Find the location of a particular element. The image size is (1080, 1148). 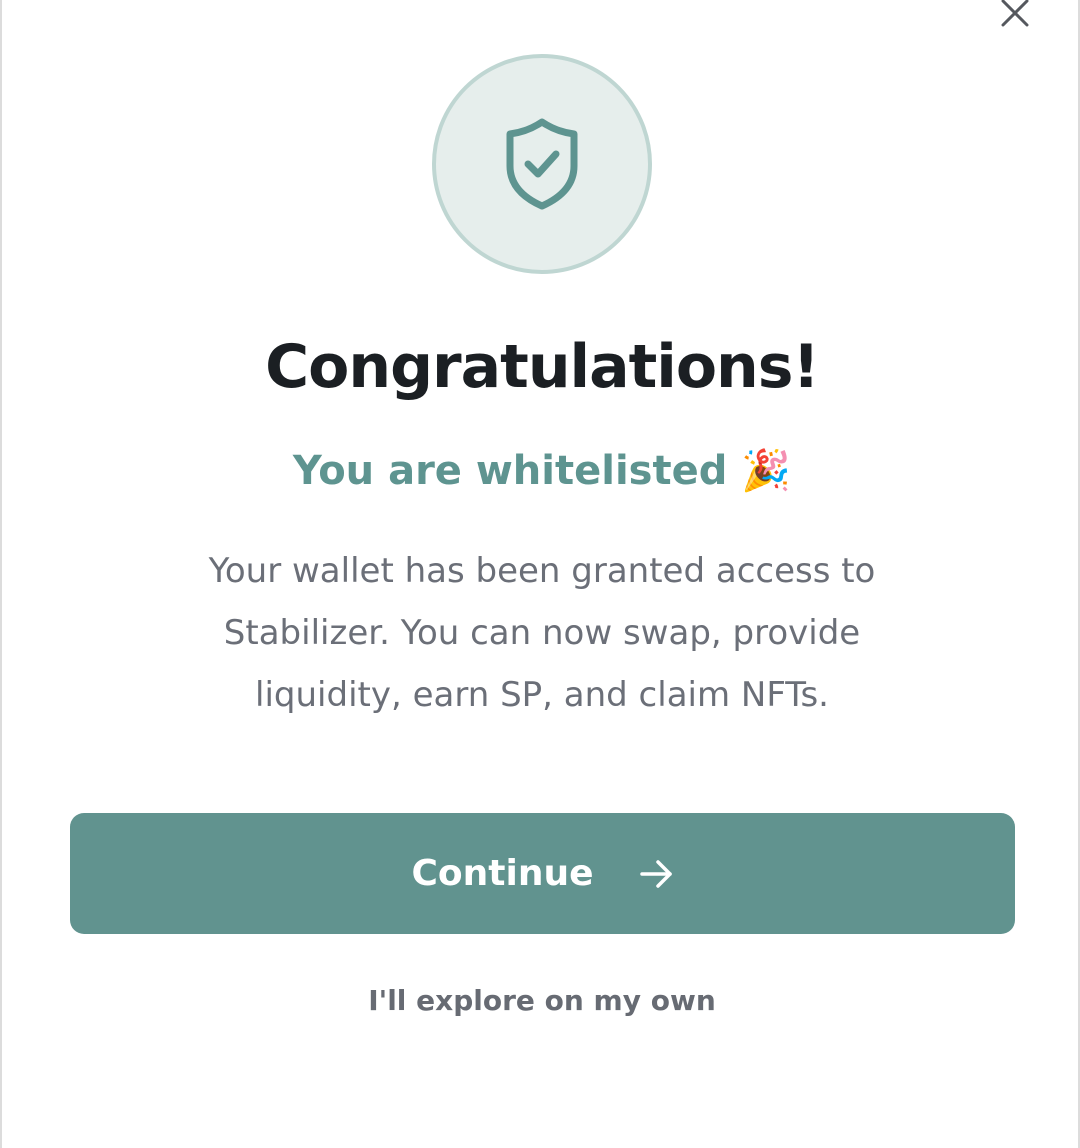

explore-on-own-link: I'll explore on my own is located at coordinates (541, 1000).